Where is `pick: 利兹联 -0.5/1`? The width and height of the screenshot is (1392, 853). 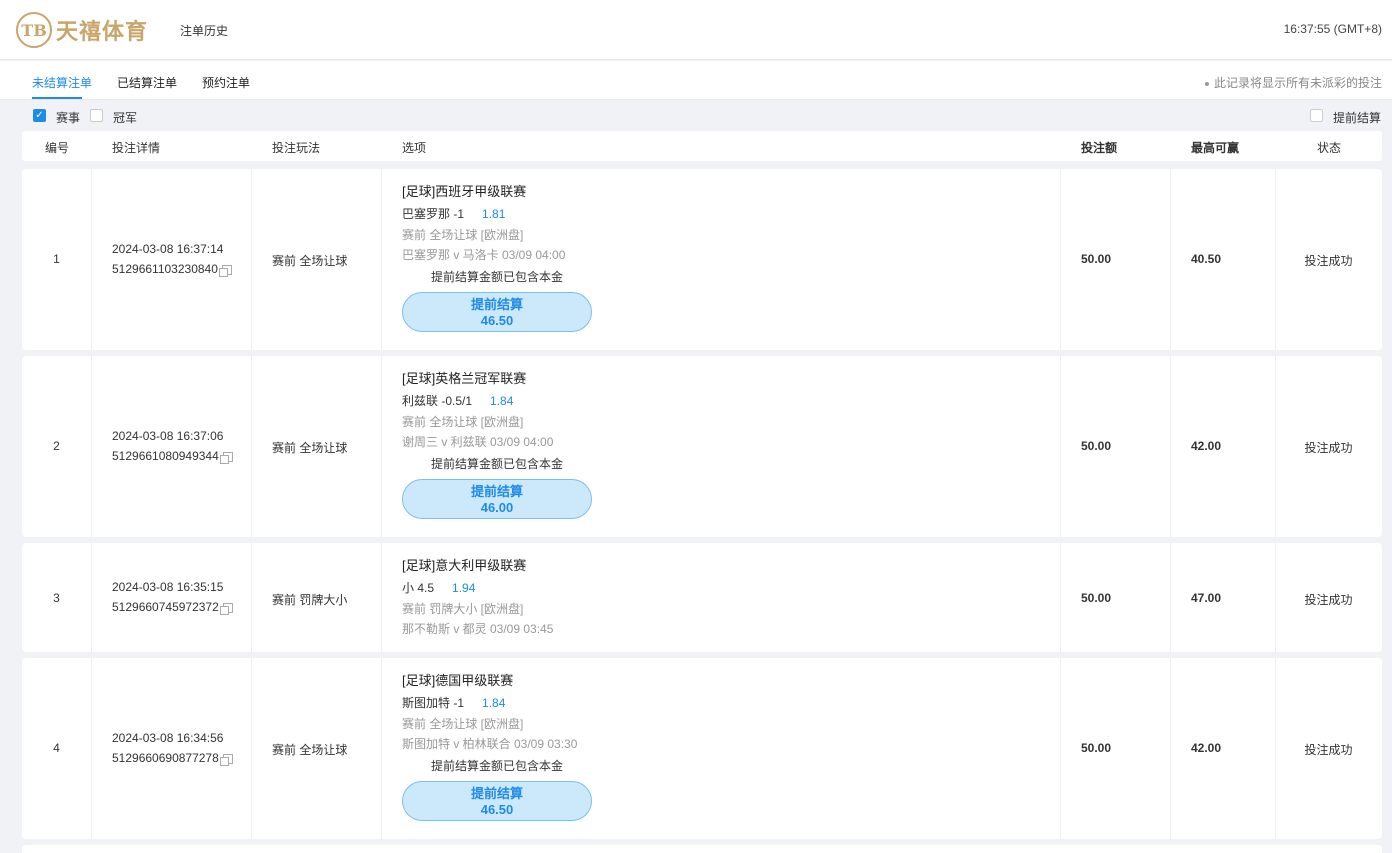 pick: 利兹联 -0.5/1 is located at coordinates (437, 401).